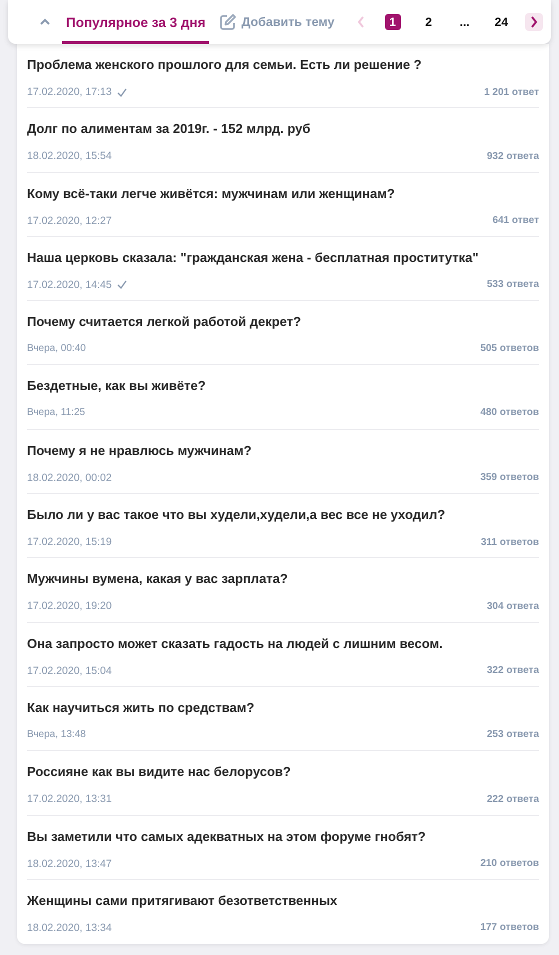 Image resolution: width=559 pixels, height=955 pixels. I want to click on topic-link: Наша церковь сказала: "гражданская жена - бесплатная проститутка", so click(253, 257).